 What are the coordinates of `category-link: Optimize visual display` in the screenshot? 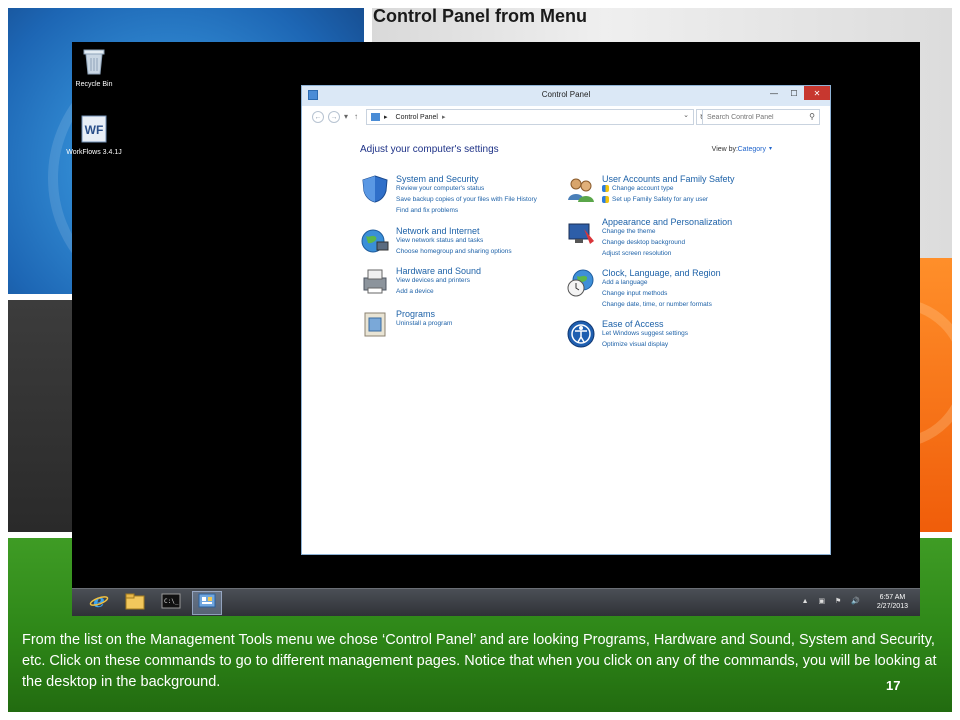 It's located at (635, 344).